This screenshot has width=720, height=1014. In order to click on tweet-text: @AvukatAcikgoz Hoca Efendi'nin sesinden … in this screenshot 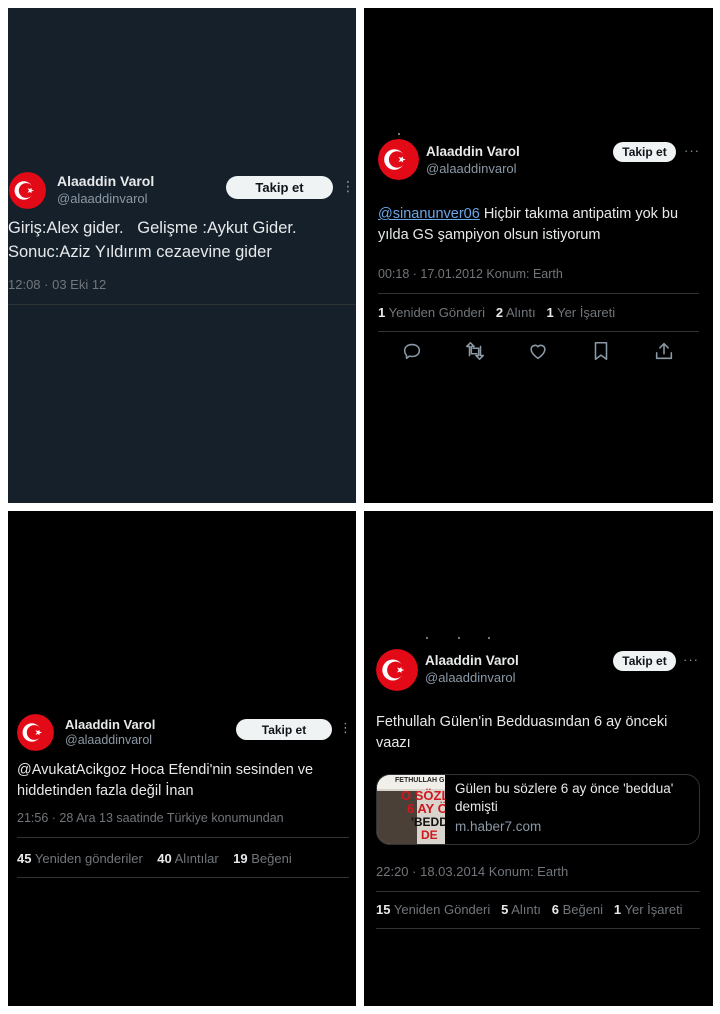, I will do `click(182, 781)`.